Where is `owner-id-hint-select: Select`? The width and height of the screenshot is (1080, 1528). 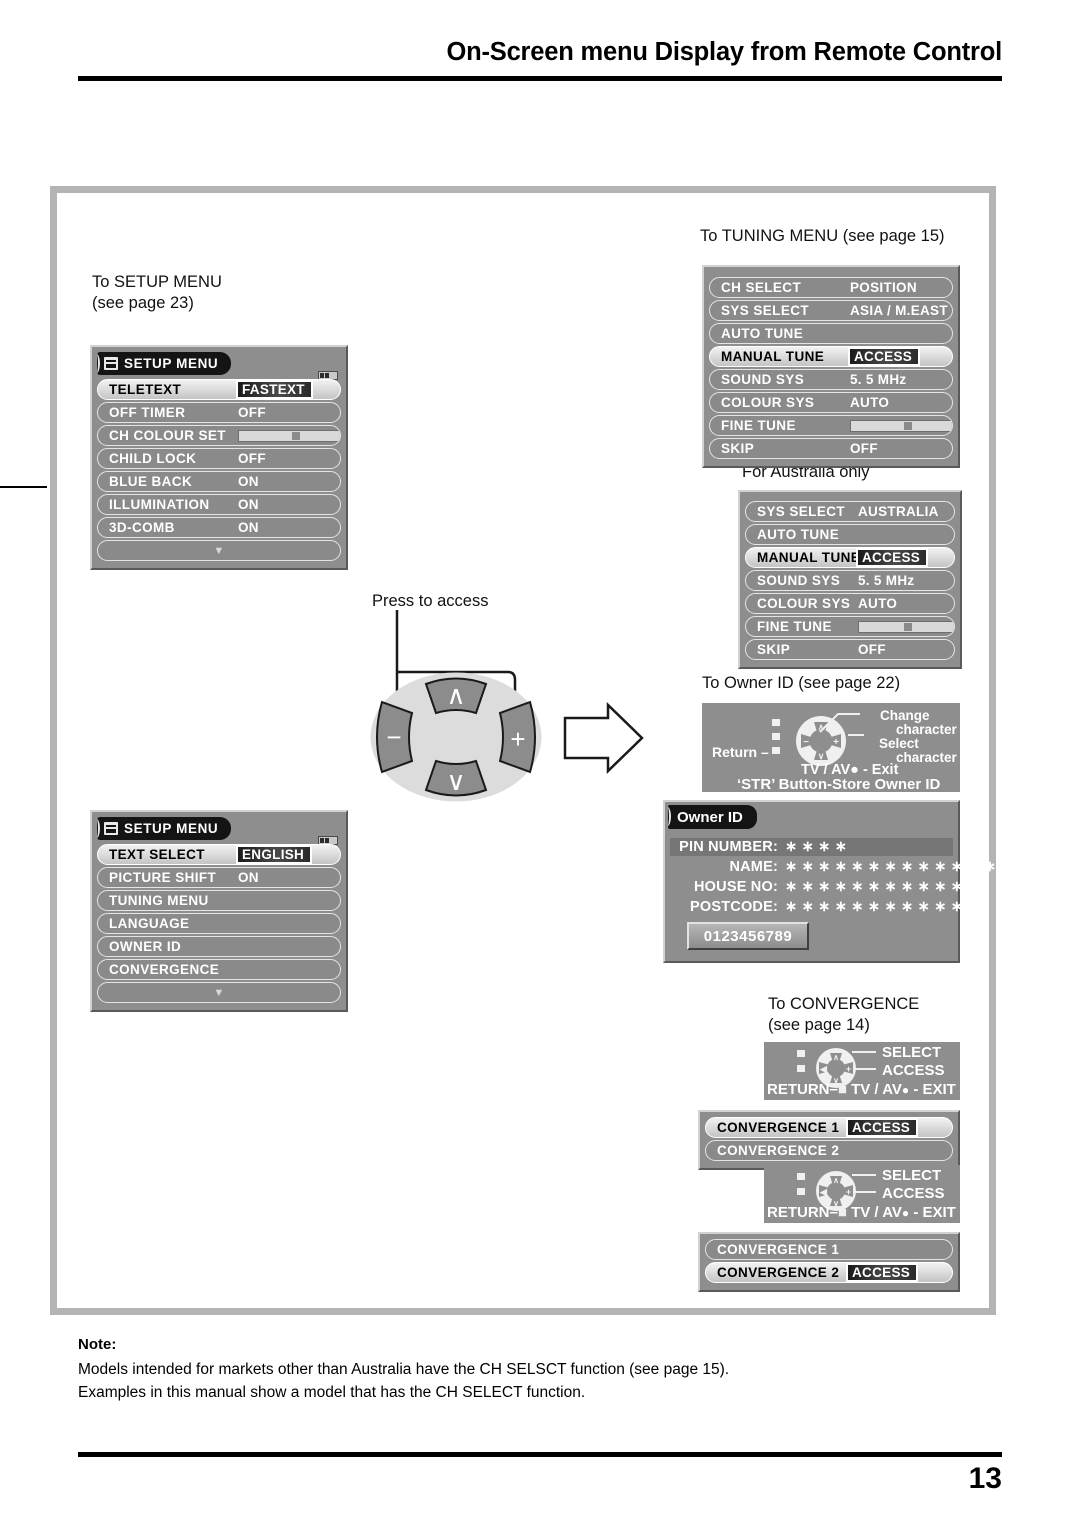
owner-id-hint-select: Select is located at coordinates (899, 743).